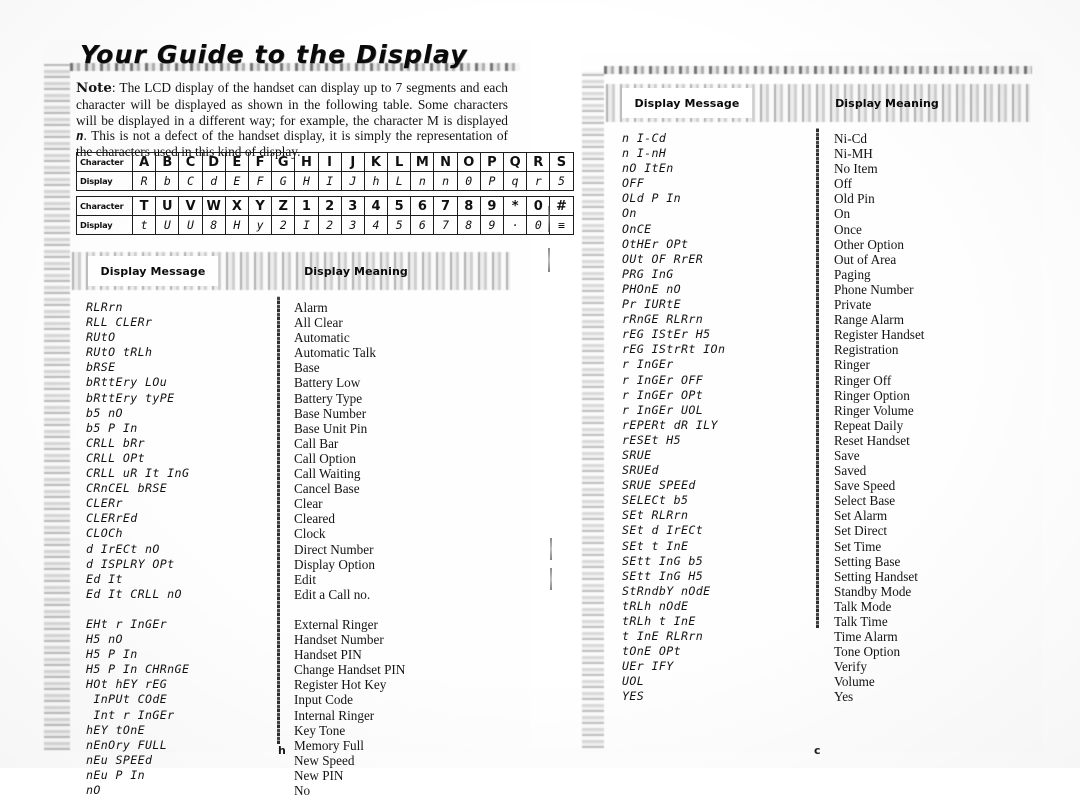 This screenshot has height=798, width=1080. What do you see at coordinates (316, 443) in the screenshot?
I see `display-meaning-item: Call Bar` at bounding box center [316, 443].